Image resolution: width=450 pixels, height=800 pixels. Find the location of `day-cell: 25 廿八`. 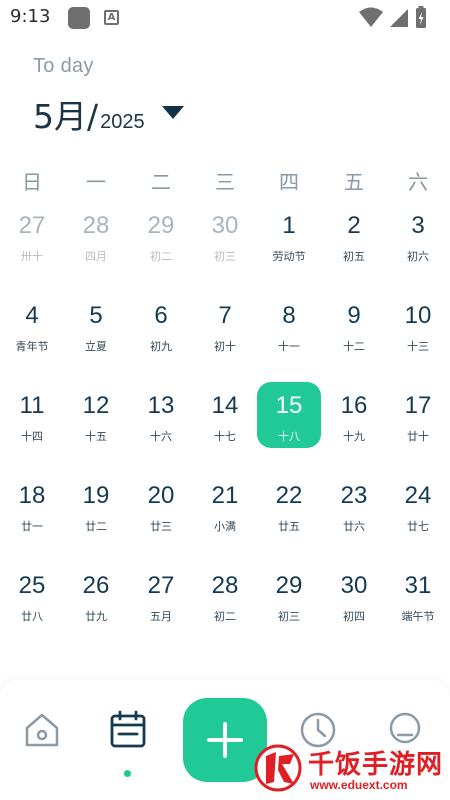

day-cell: 25 廿八 is located at coordinates (32, 595).